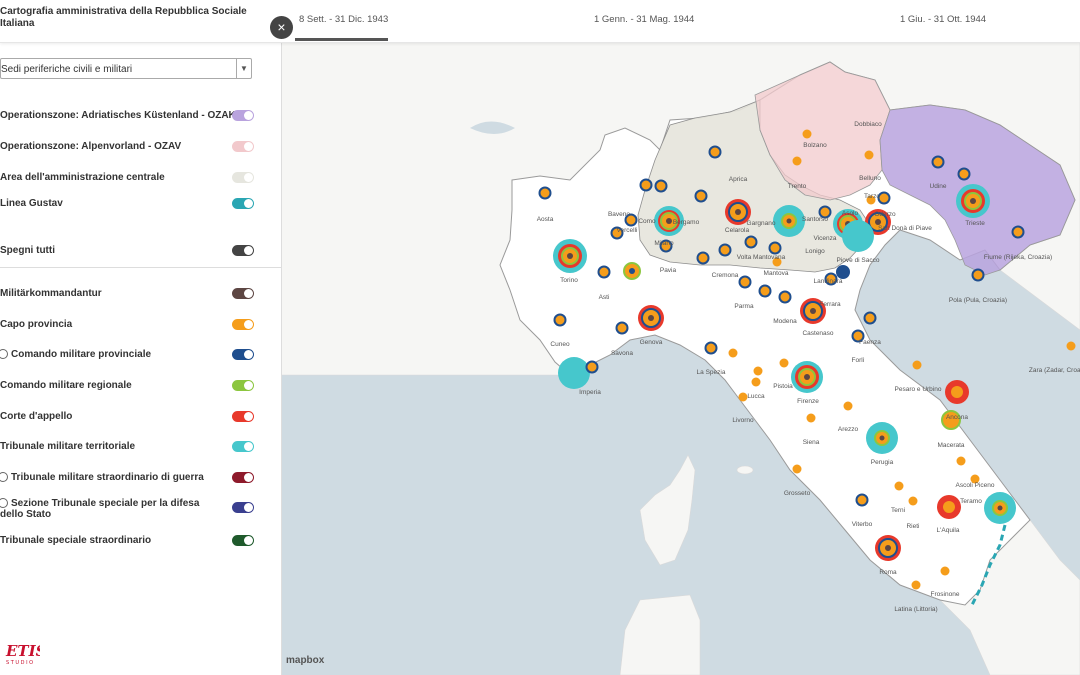 The height and width of the screenshot is (675, 1080). I want to click on toggle-all-row: Spegni tutti, so click(130, 252).